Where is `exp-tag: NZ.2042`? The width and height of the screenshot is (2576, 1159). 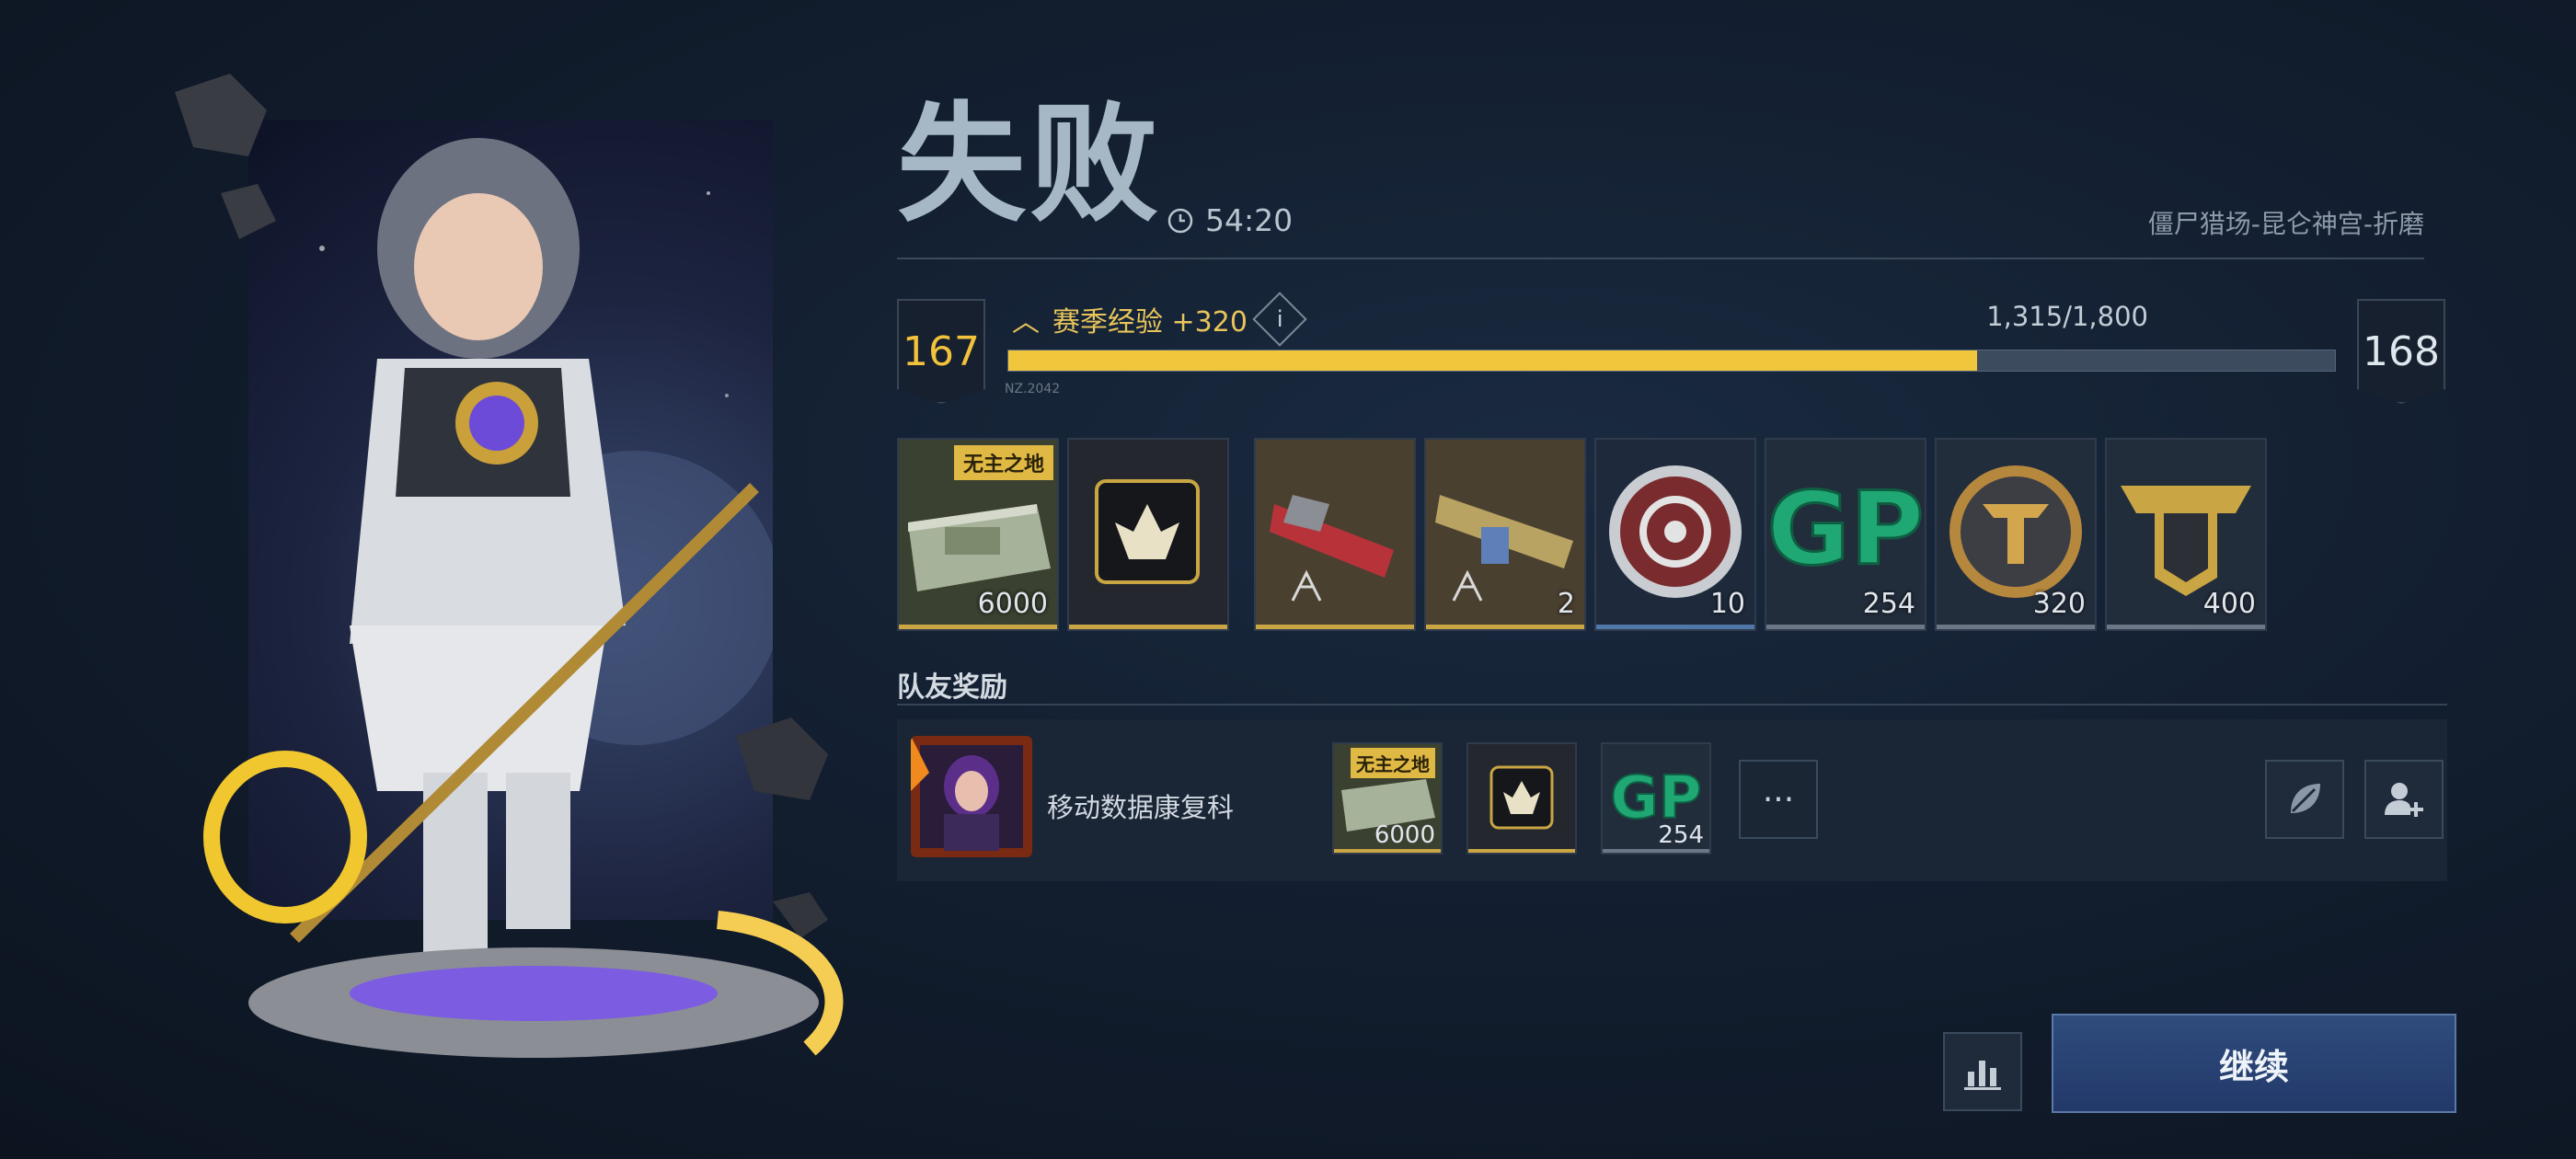 exp-tag: NZ.2042 is located at coordinates (1033, 389).